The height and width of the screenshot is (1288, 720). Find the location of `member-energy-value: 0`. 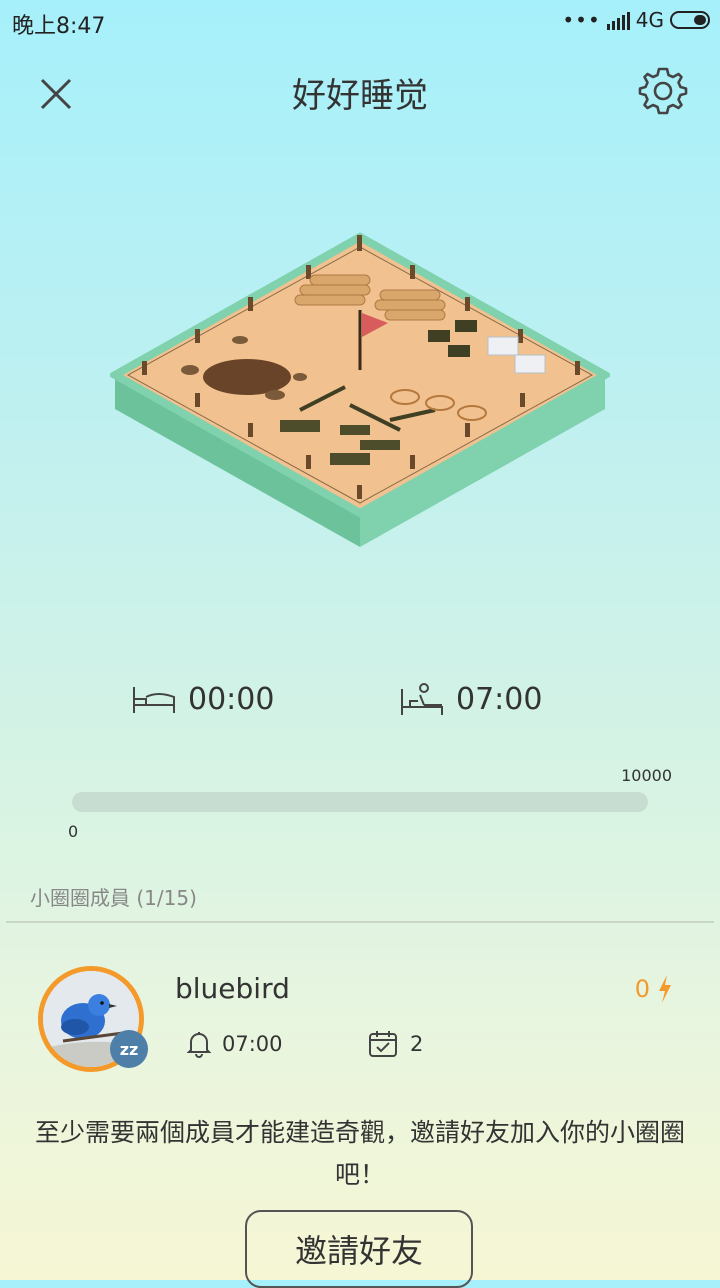

member-energy-value: 0 is located at coordinates (642, 989).